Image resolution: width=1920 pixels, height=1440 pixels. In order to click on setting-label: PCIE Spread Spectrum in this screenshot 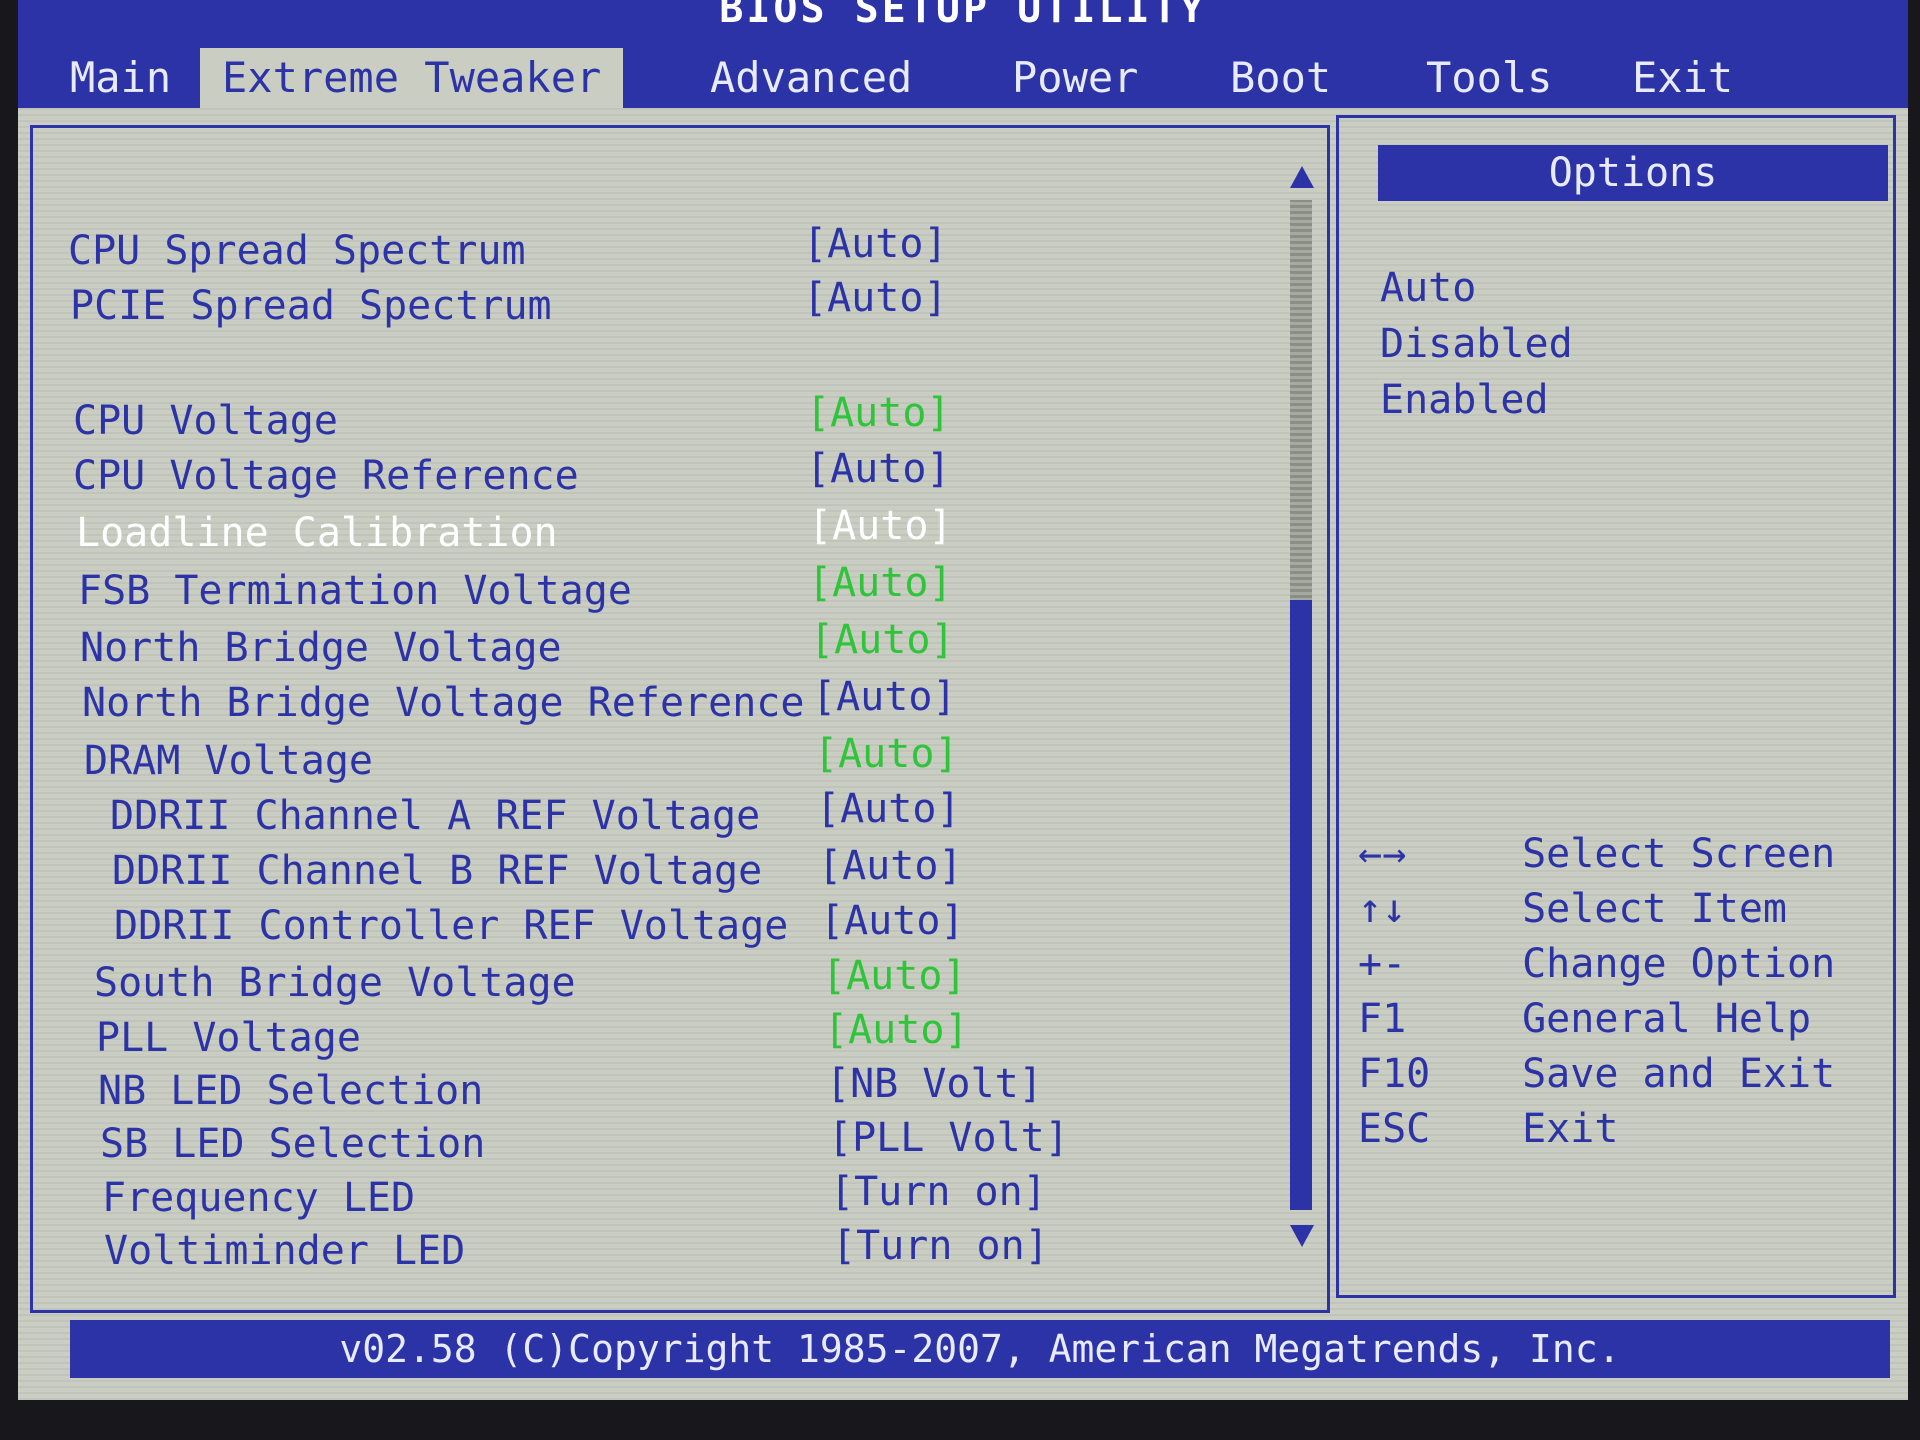, I will do `click(311, 306)`.